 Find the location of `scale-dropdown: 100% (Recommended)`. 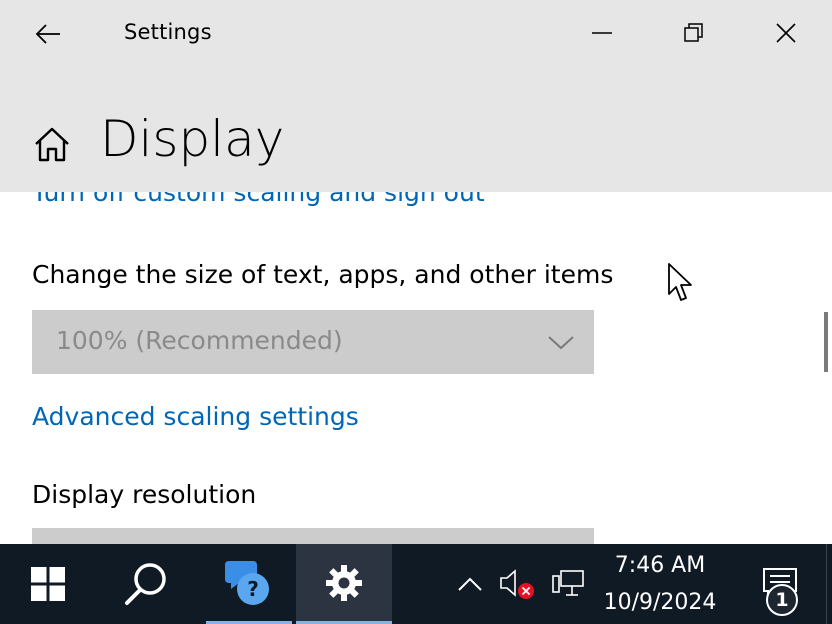

scale-dropdown: 100% (Recommended) is located at coordinates (313, 342).